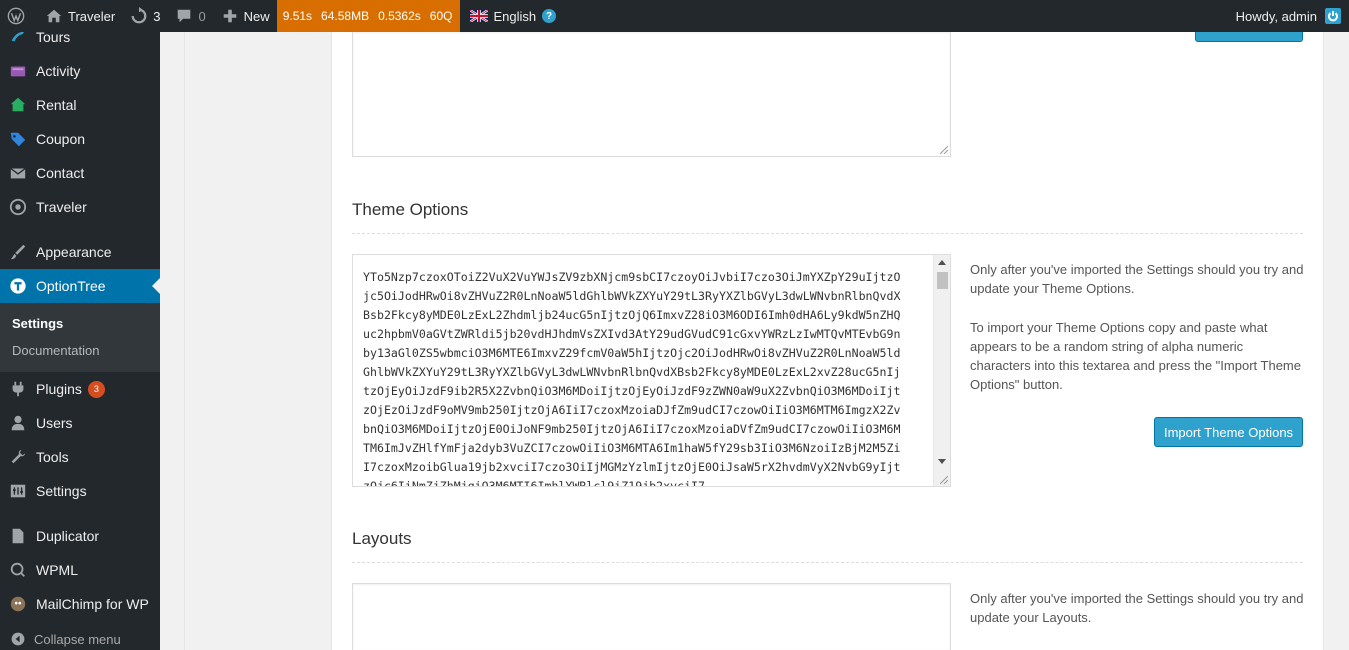 The width and height of the screenshot is (1349, 650). Describe the element at coordinates (61, 139) in the screenshot. I see `sidebar-item-label: Coupon` at that location.